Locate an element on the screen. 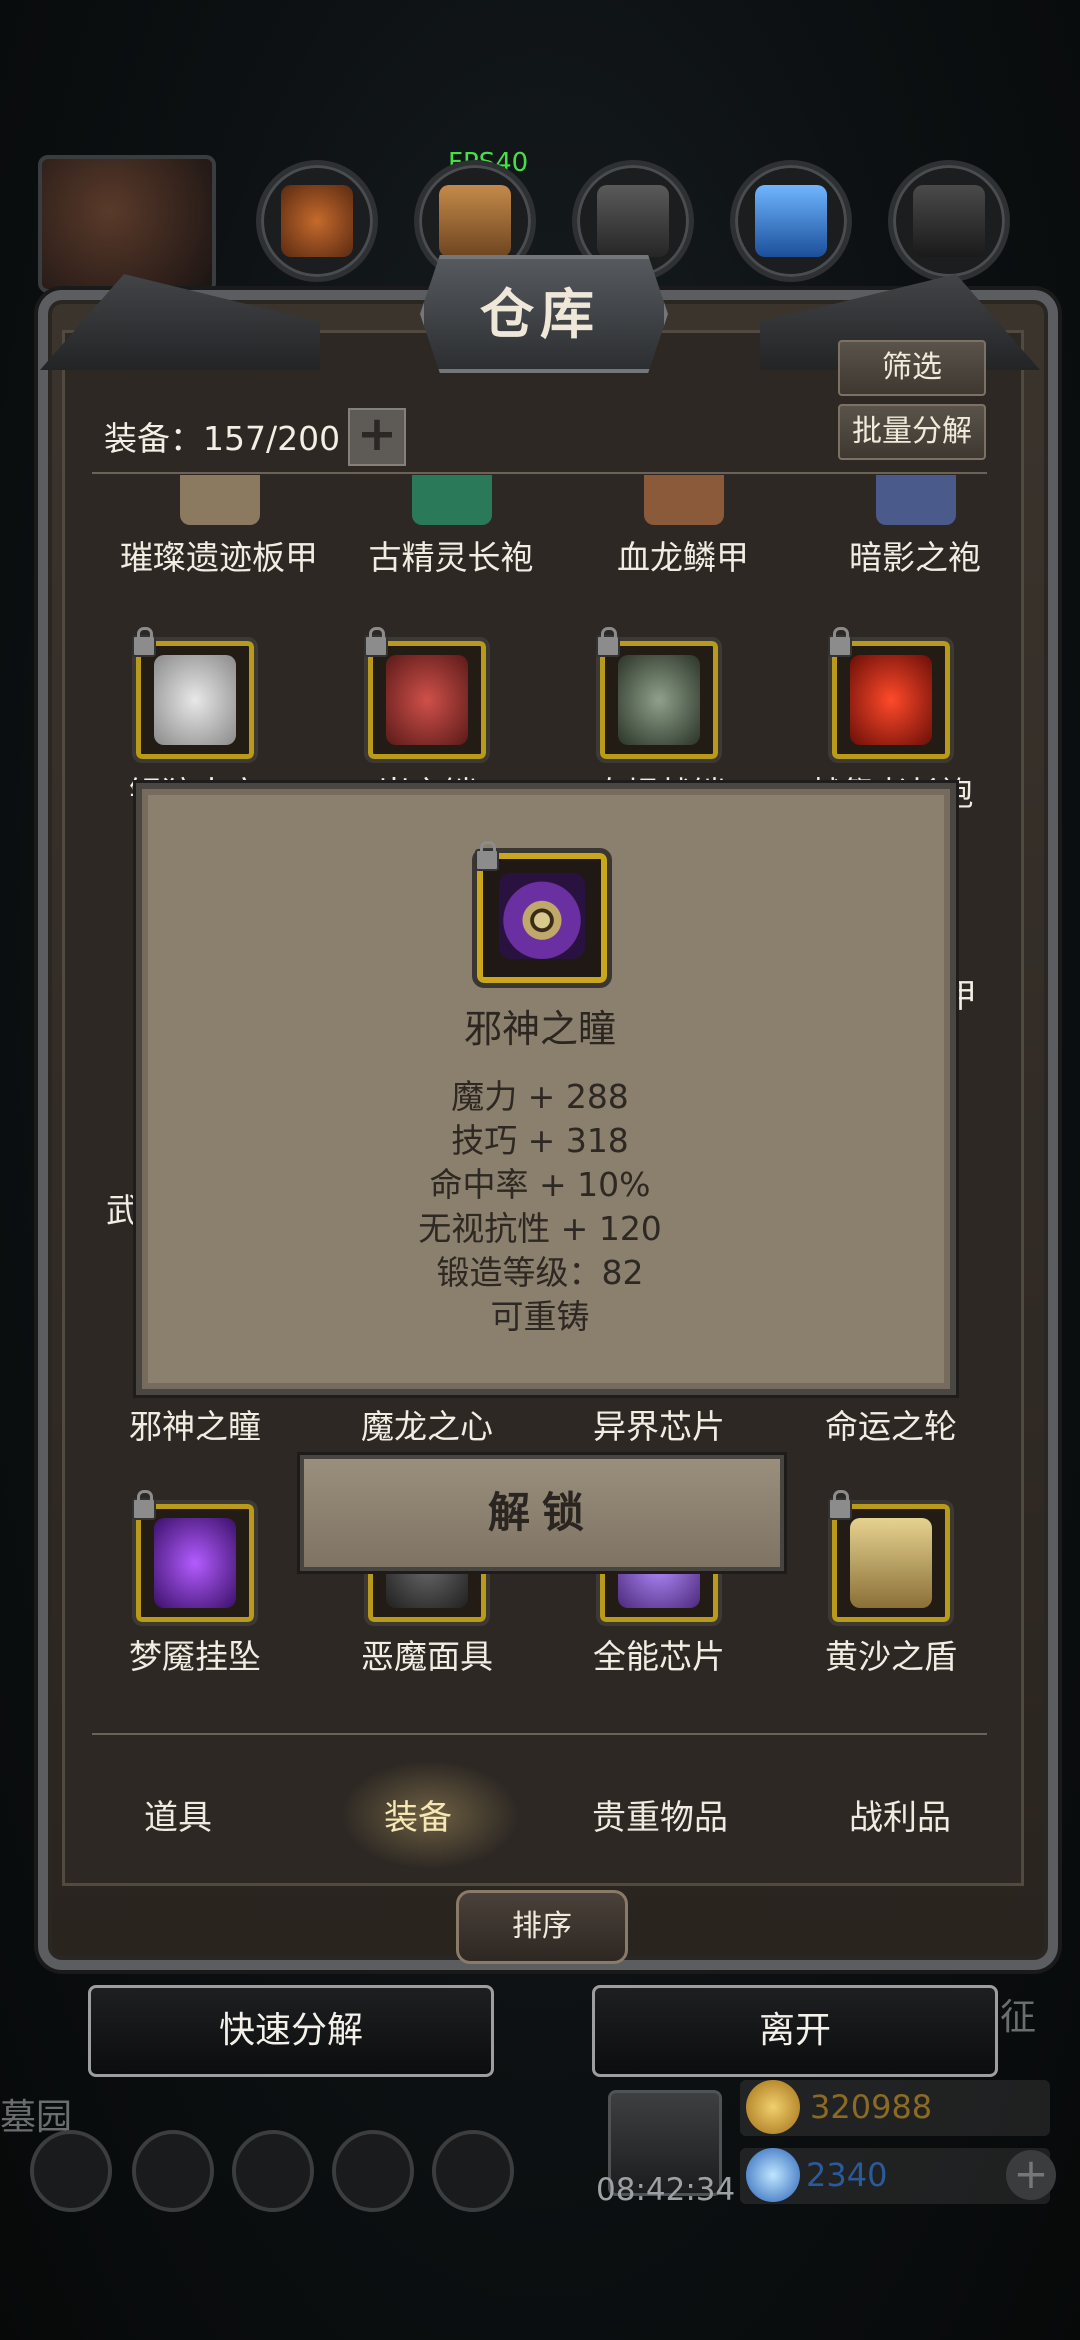  eye-amulet-icon is located at coordinates (542, 916).